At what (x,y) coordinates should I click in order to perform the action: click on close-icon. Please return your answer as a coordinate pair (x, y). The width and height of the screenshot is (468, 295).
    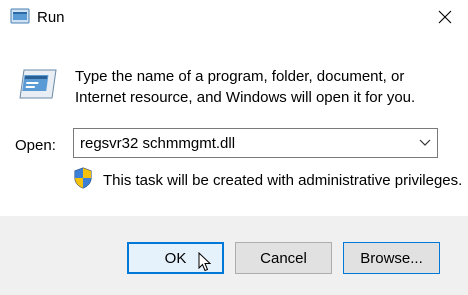
    Looking at the image, I should click on (445, 17).